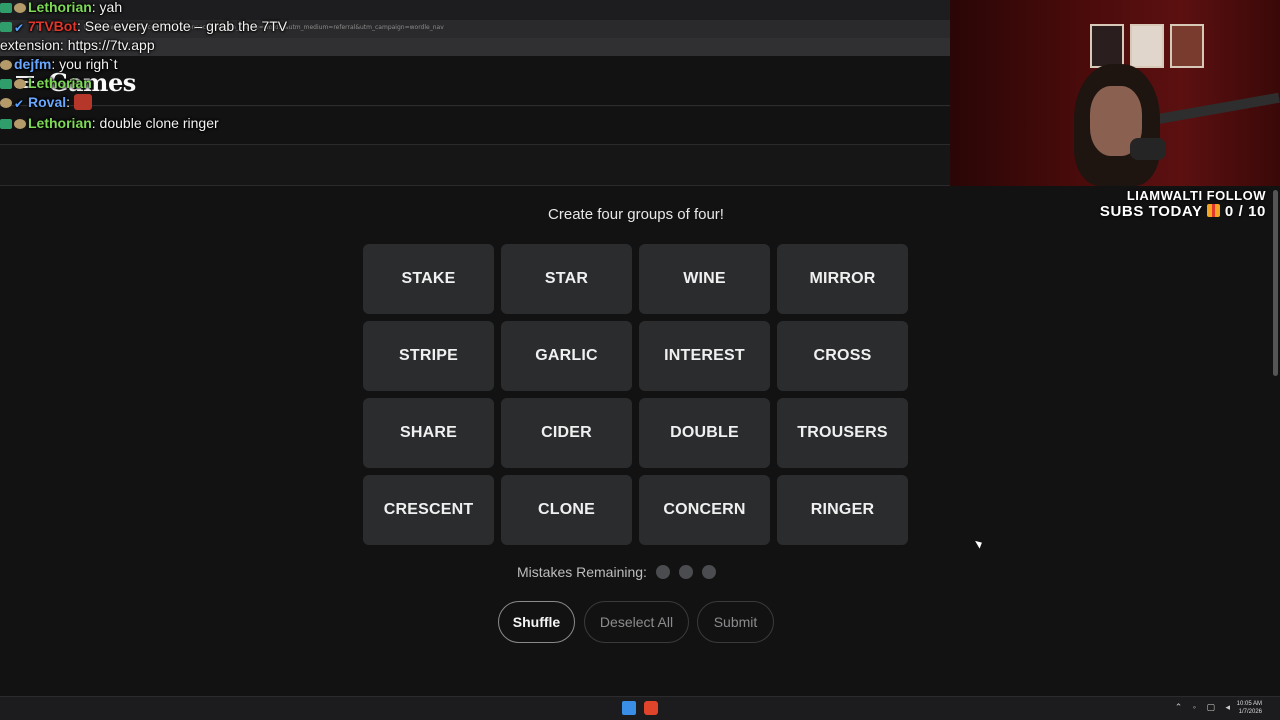 This screenshot has height=720, width=1280. Describe the element at coordinates (428, 433) in the screenshot. I see `word-tile: SHARE` at that location.